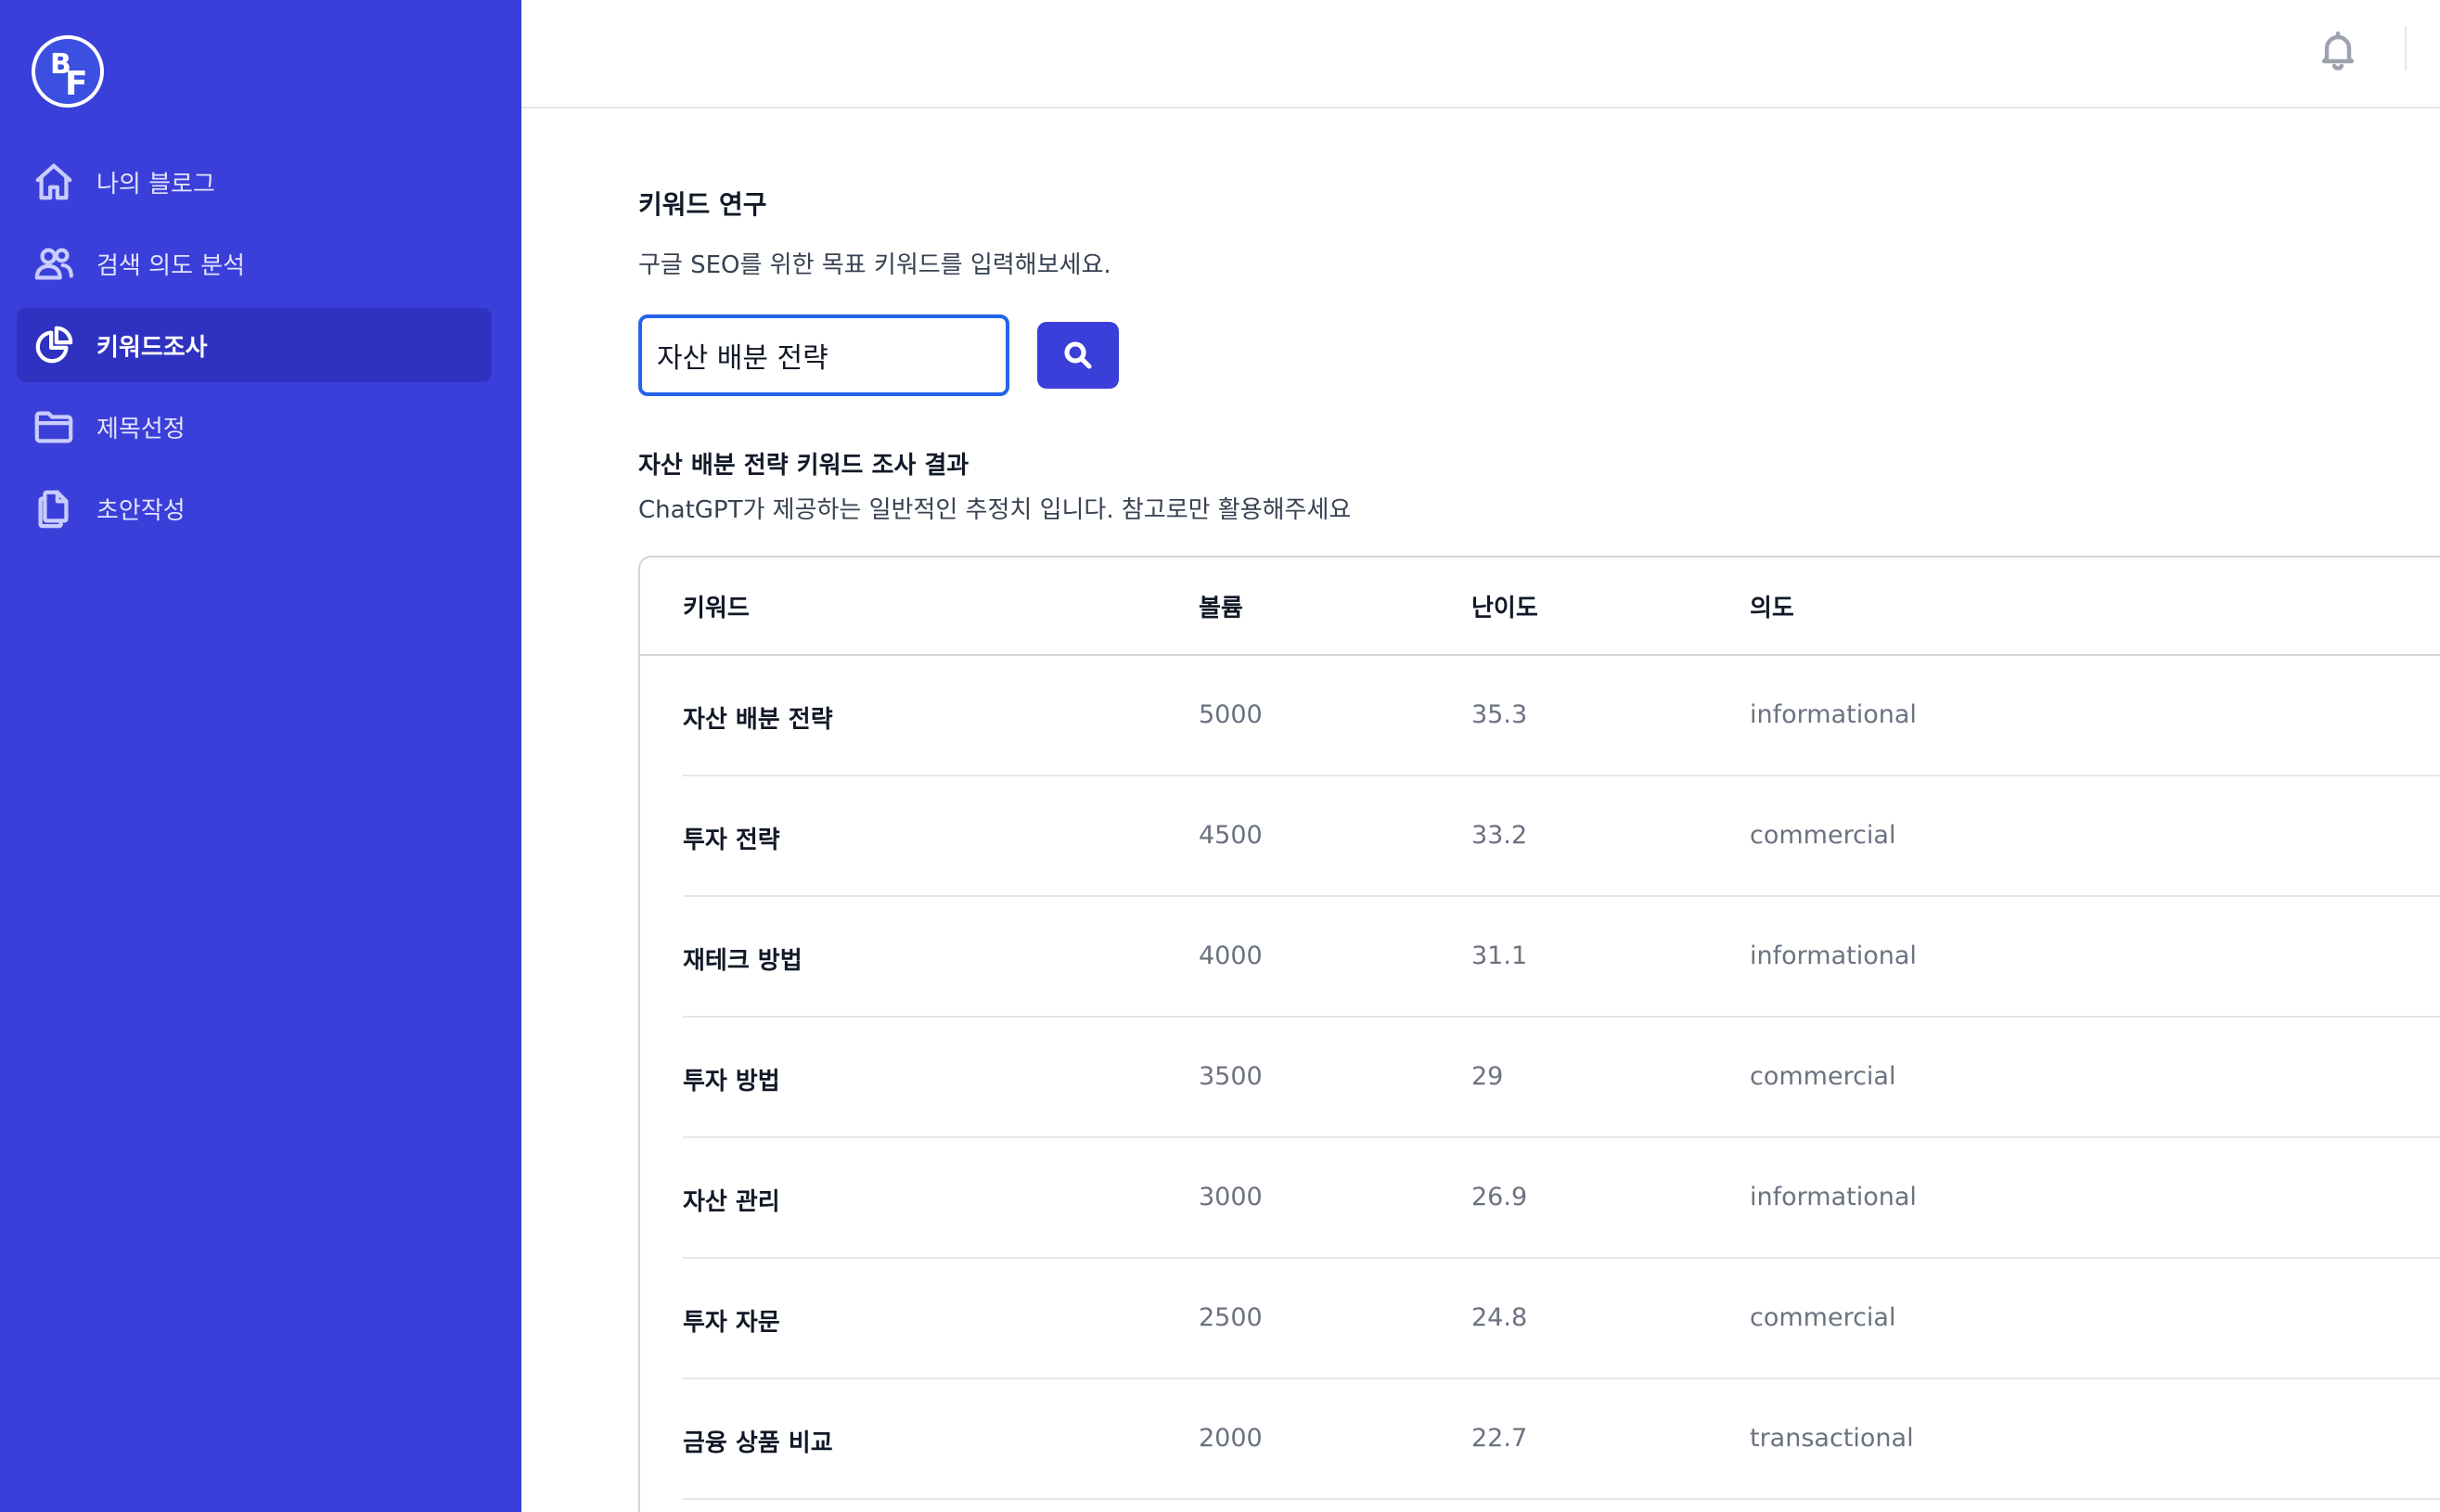  I want to click on difficulty-cell: 24.8, so click(1499, 1317).